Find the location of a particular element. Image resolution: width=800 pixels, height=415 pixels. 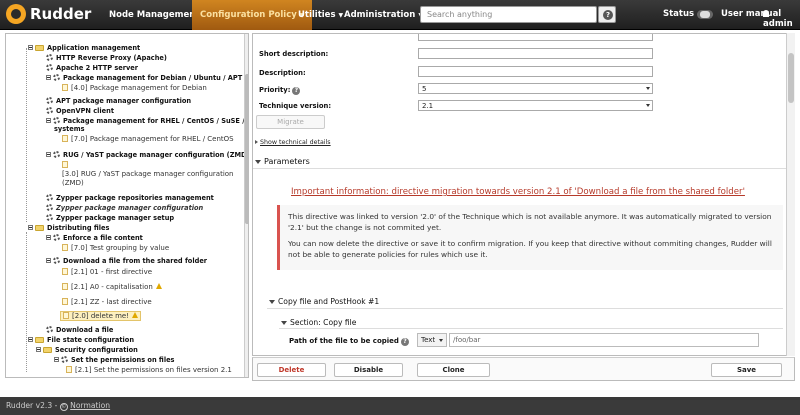

tree-technique: Zypper package repositories management is located at coordinates (130, 198).